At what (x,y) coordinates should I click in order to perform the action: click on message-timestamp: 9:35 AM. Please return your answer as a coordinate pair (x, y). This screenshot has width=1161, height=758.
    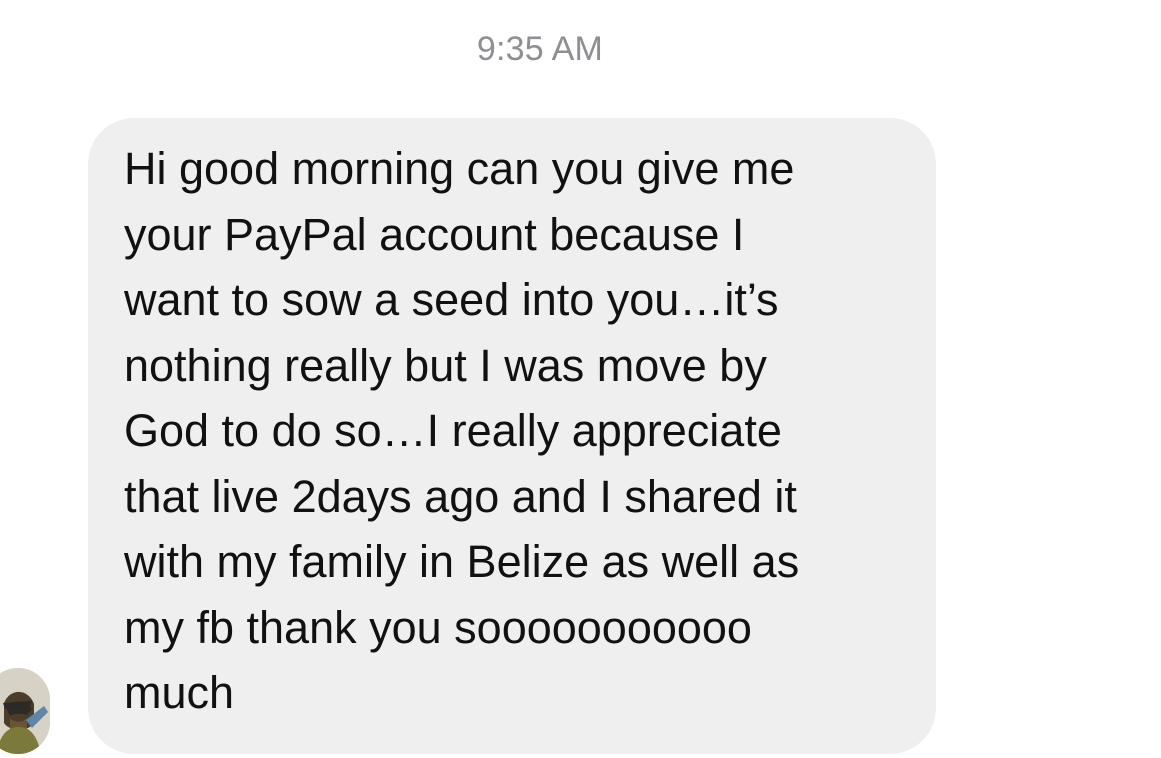
    Looking at the image, I should click on (540, 49).